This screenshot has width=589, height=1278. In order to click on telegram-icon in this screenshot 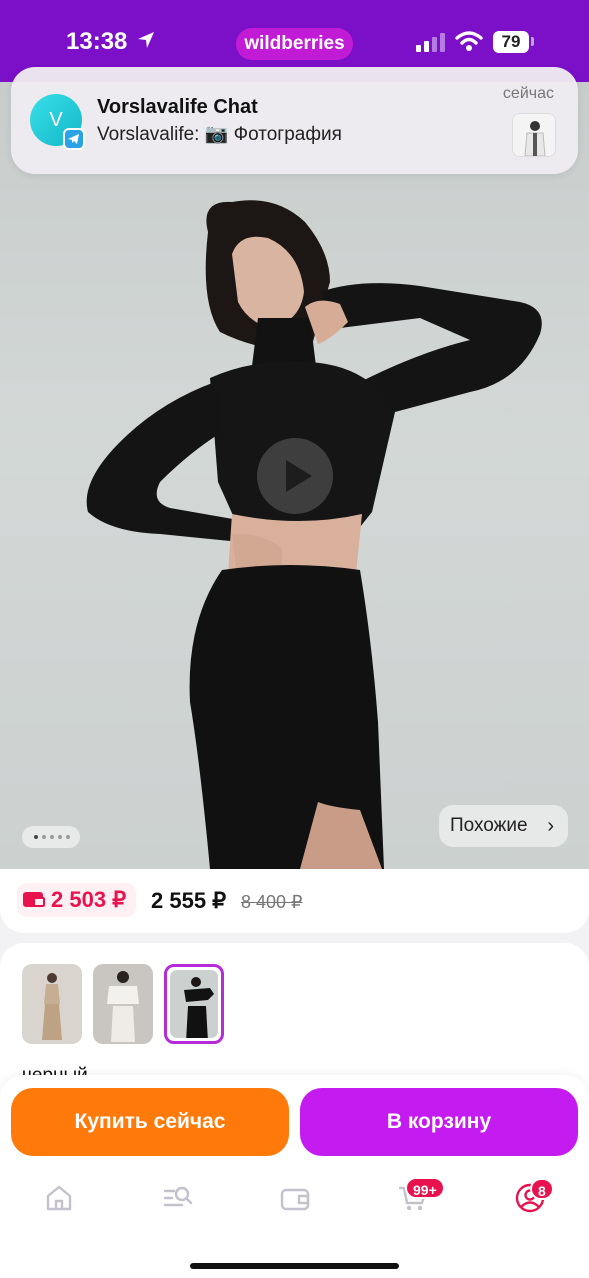, I will do `click(74, 139)`.